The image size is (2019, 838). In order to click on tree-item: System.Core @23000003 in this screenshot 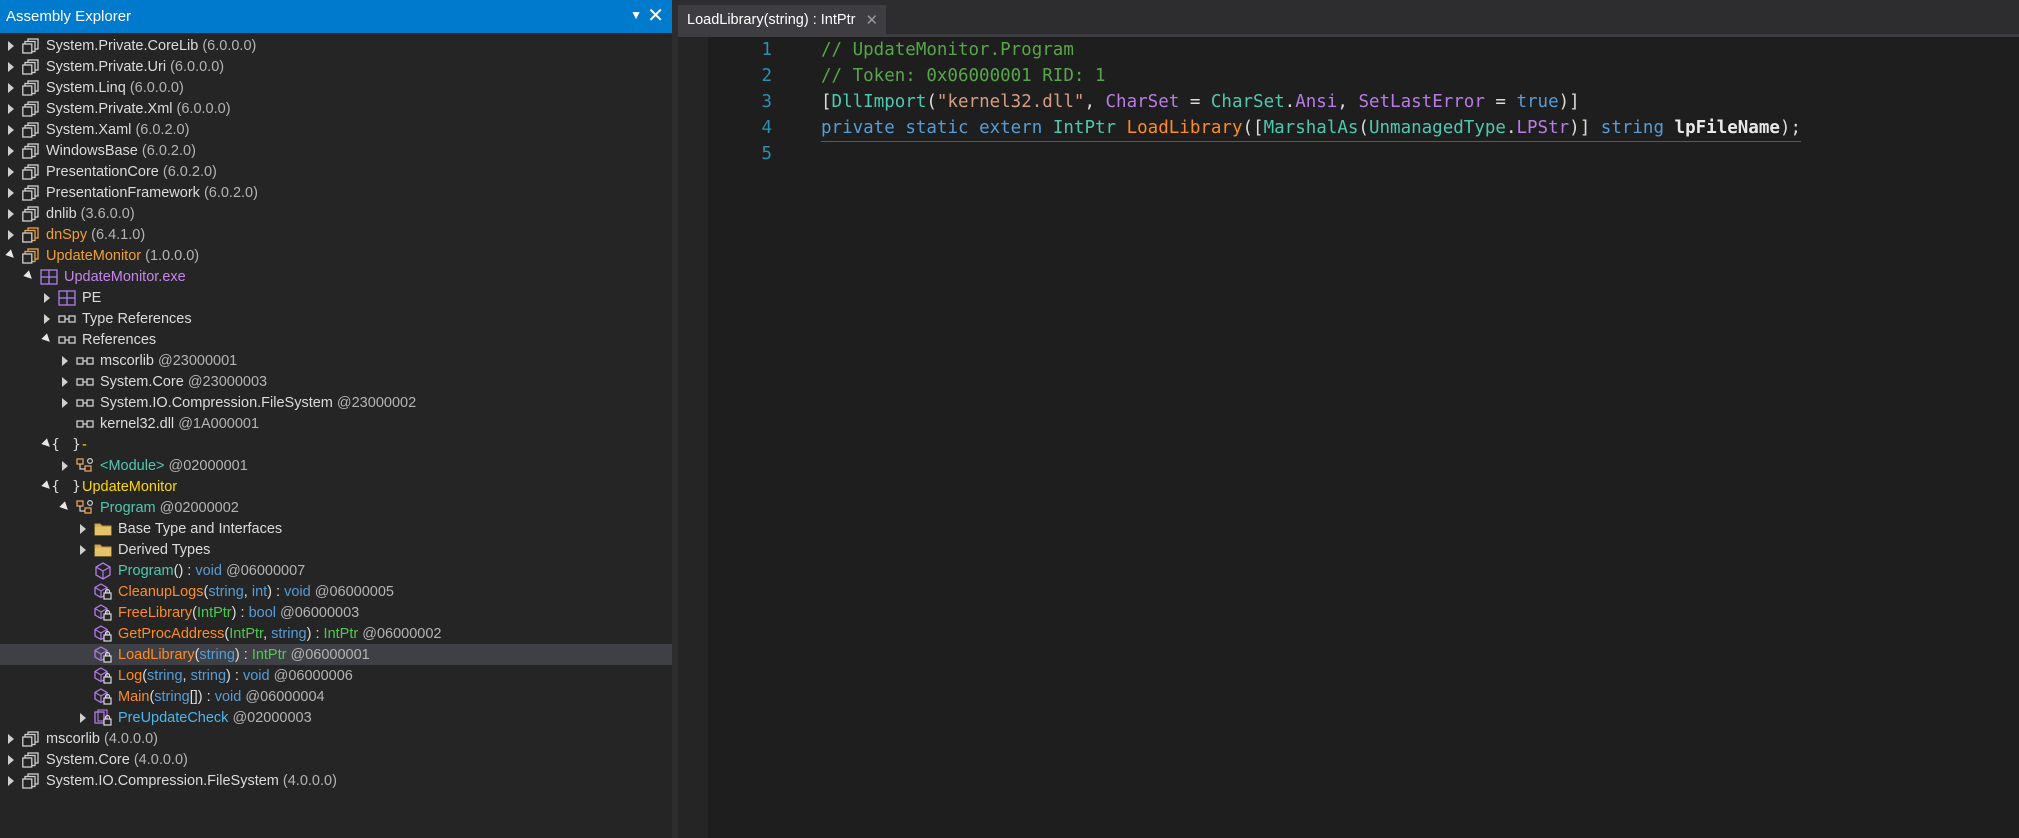, I will do `click(336, 381)`.